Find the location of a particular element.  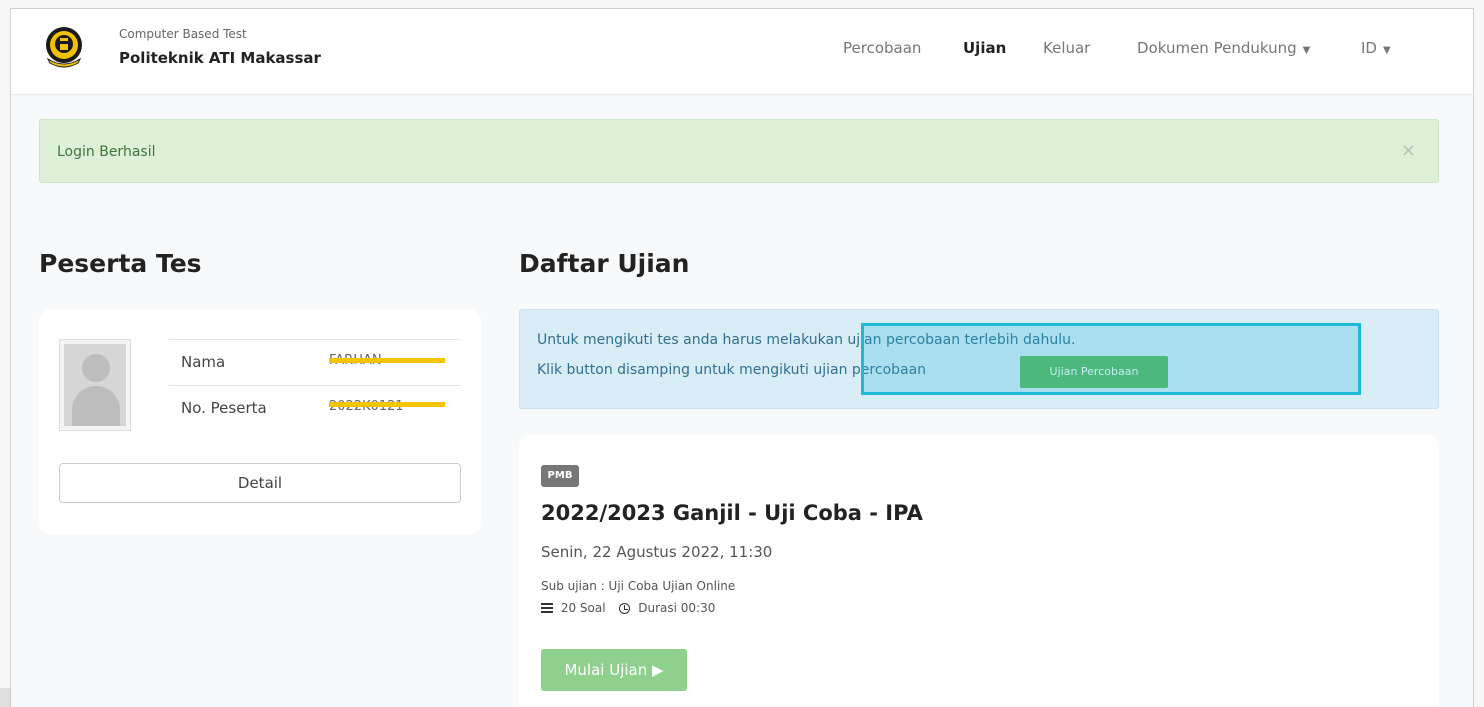

peserta-info-table: Nama FARHAN No. Peserta 2022K0121 is located at coordinates (315, 385).